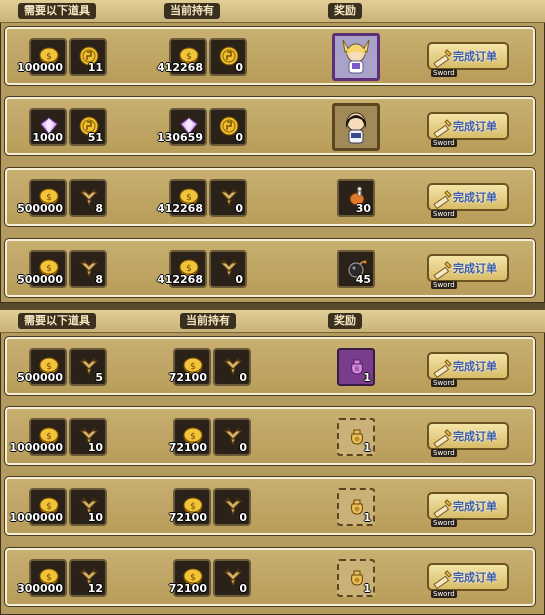 The image size is (545, 615). I want to click on item-slot: 51, so click(88, 127).